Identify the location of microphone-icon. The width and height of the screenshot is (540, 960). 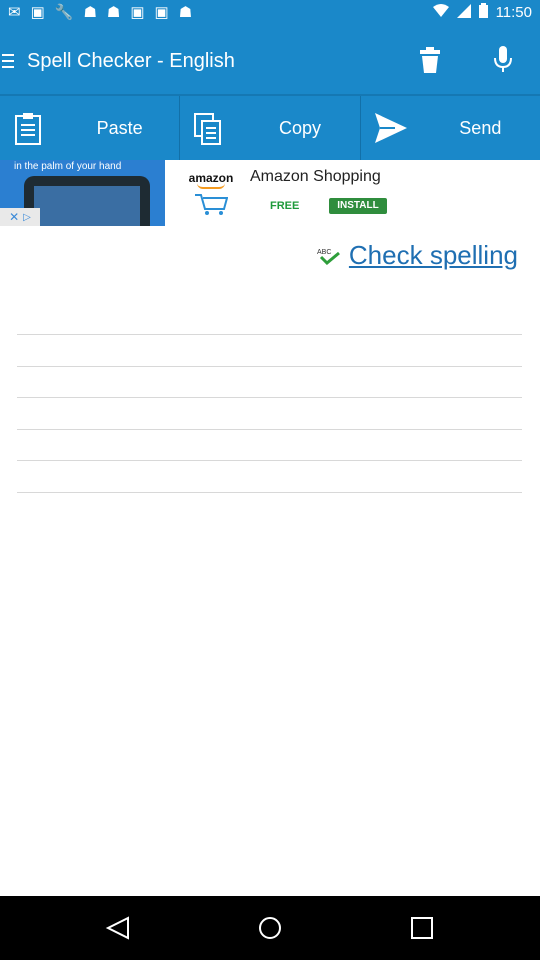
(503, 59).